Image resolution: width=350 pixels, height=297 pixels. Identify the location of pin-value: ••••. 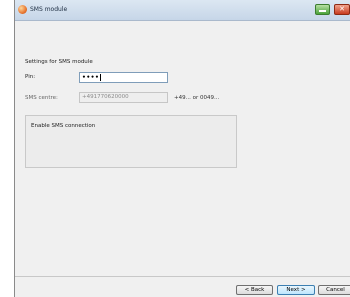
(91, 77).